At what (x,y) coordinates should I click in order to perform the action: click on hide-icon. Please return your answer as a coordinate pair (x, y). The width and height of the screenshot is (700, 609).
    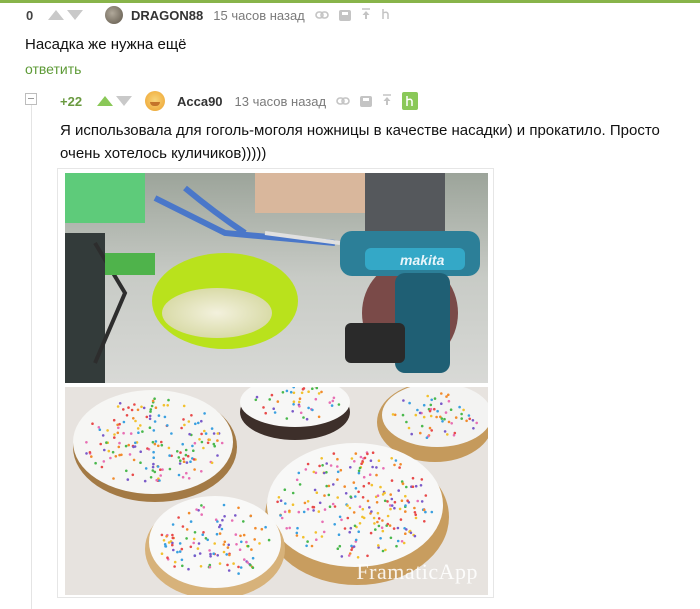
    Looking at the image, I should click on (386, 15).